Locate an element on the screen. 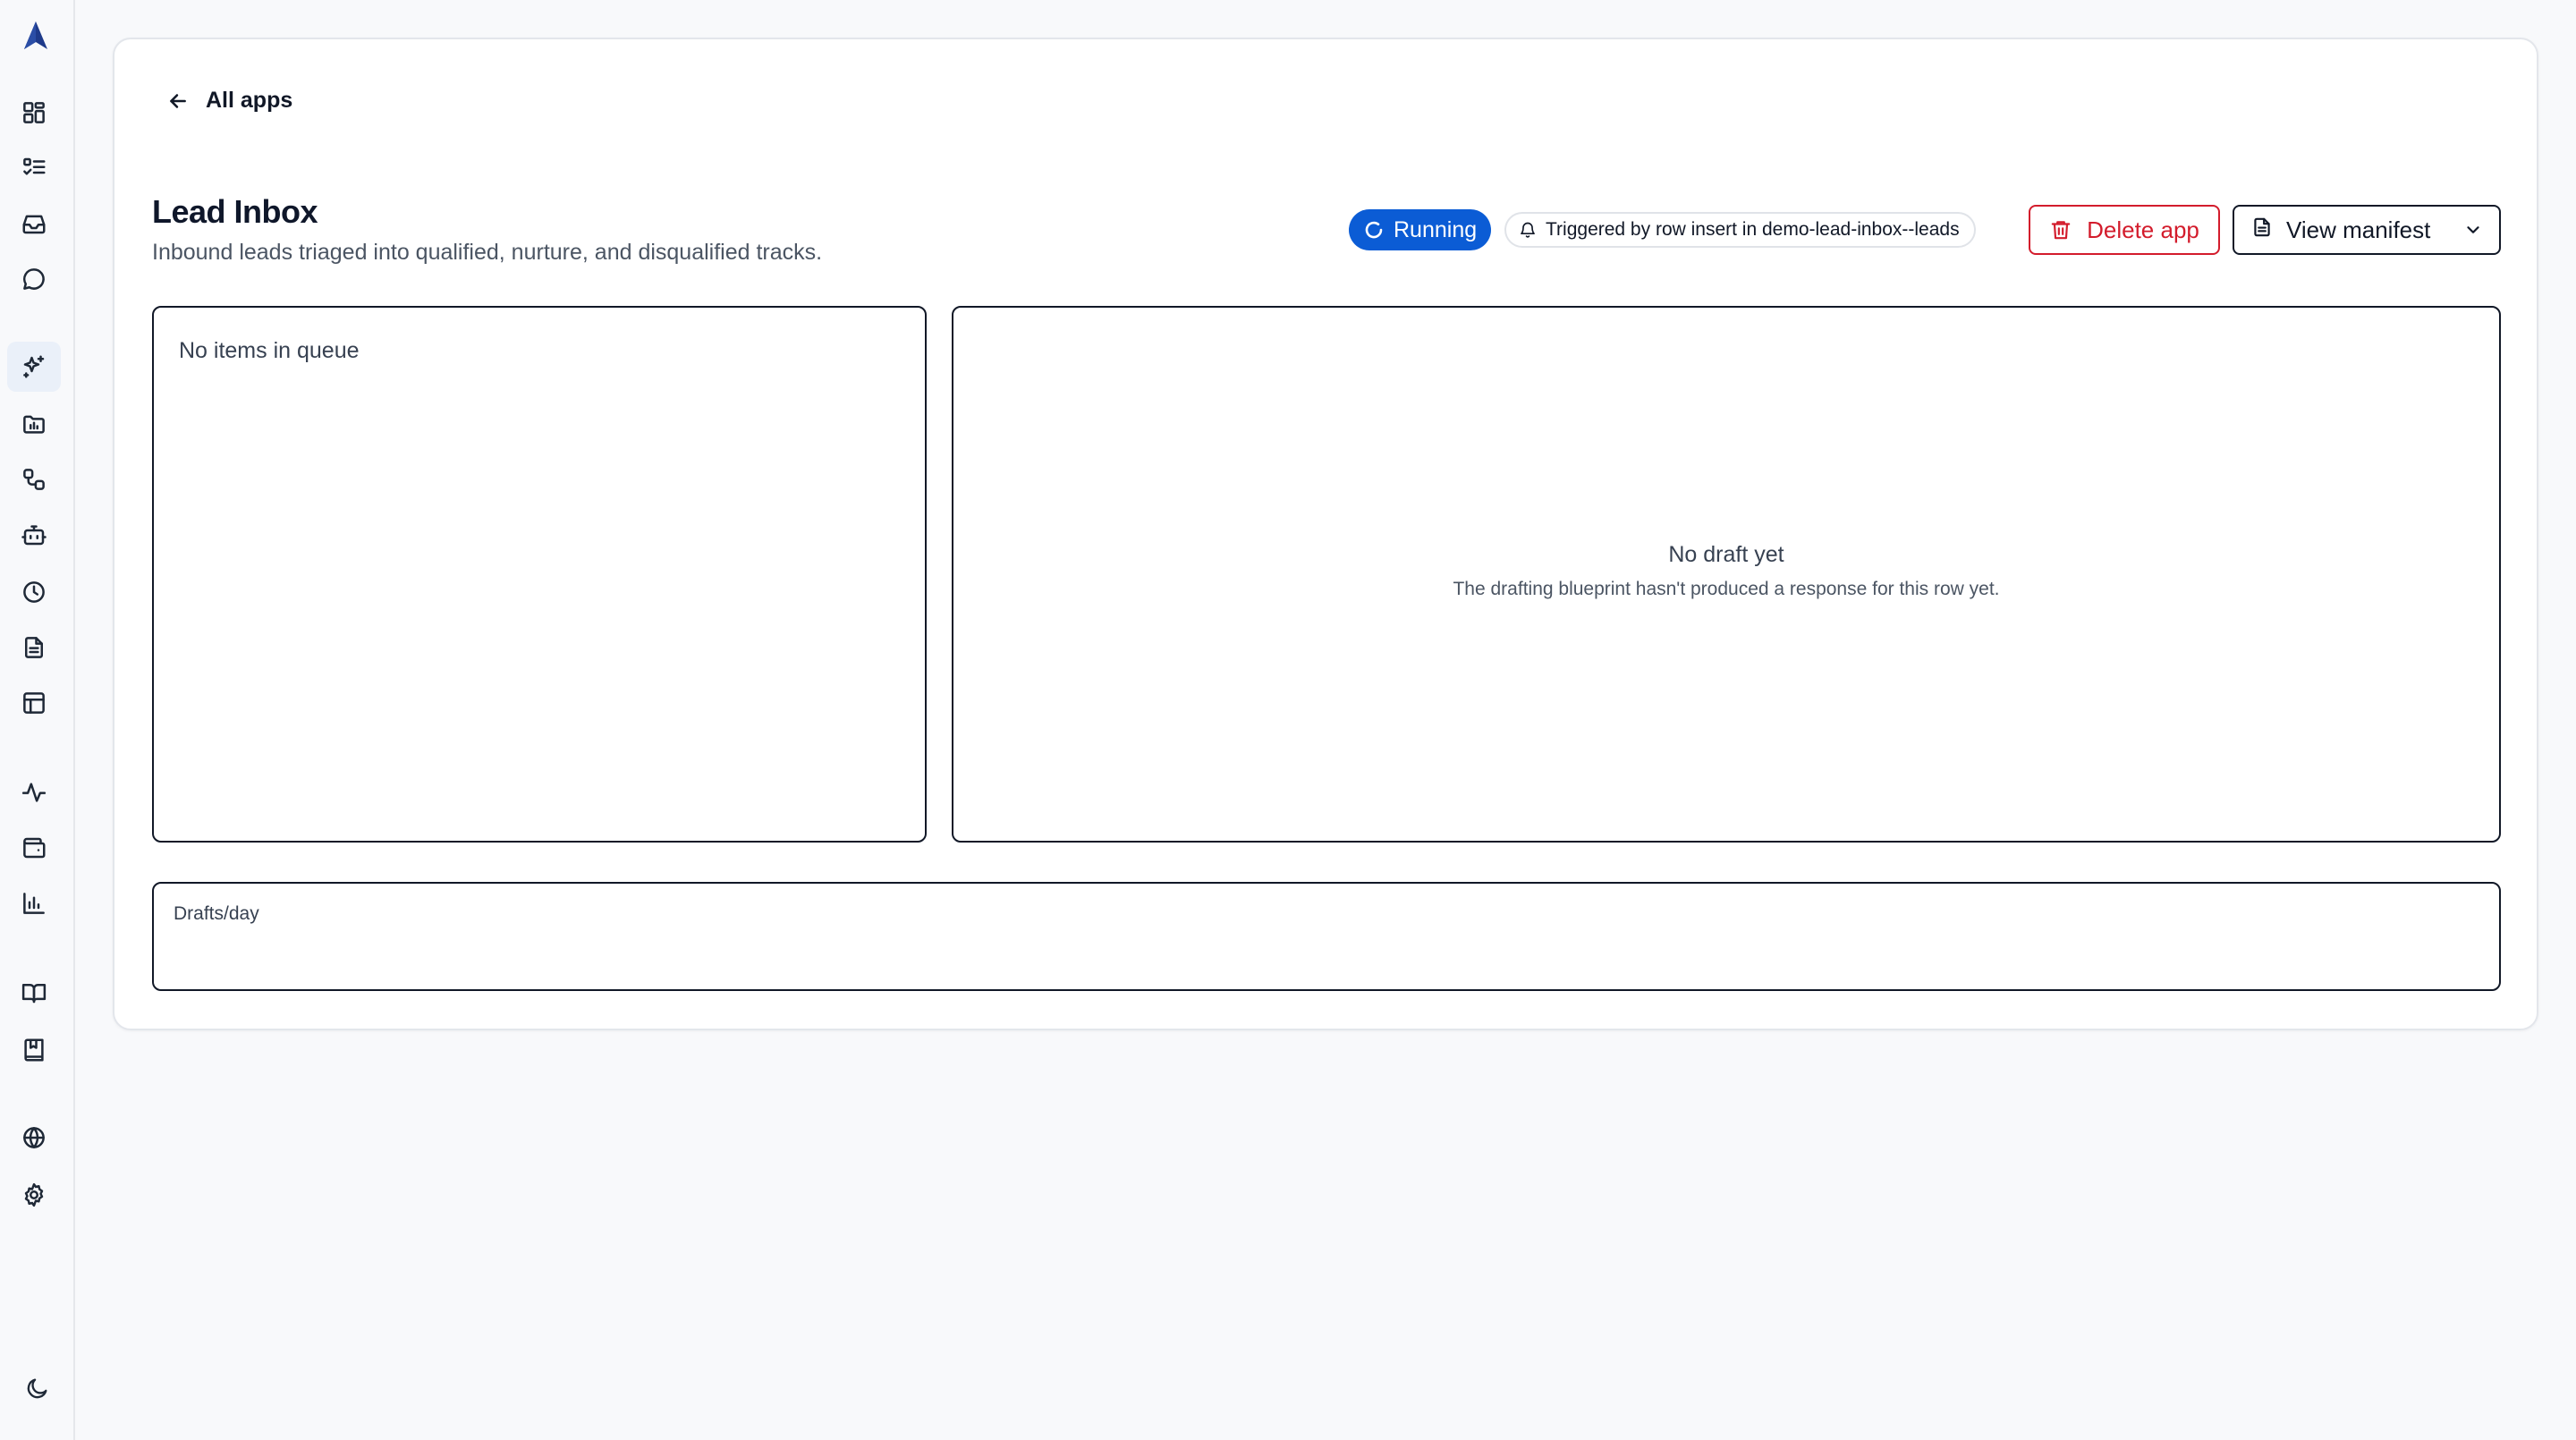 The height and width of the screenshot is (1440, 2576). sidebar-item-apps is located at coordinates (34, 367).